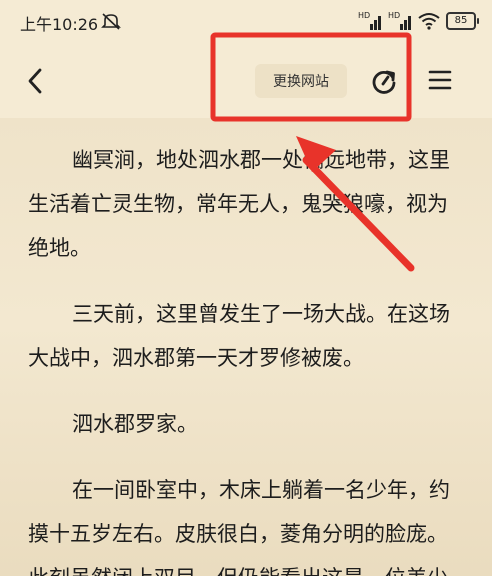 This screenshot has width=492, height=576. I want to click on chapter-paragraph: 泗水郡罗家。, so click(135, 424).